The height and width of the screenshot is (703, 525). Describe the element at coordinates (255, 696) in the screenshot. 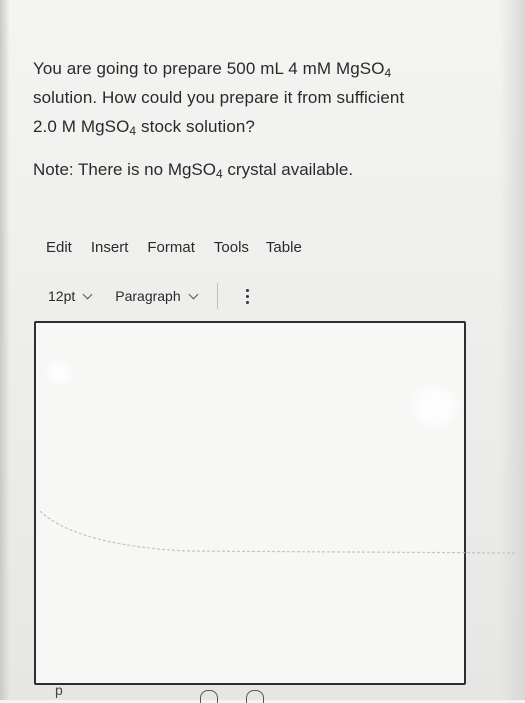

I see `accessibility-icon` at that location.